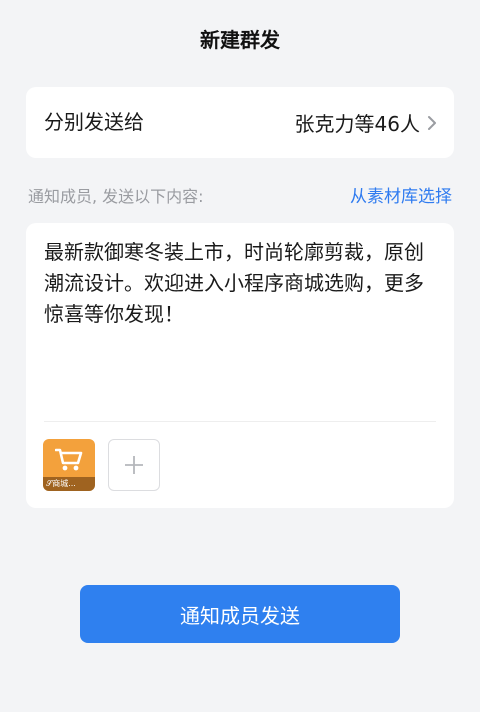 The image size is (480, 712). What do you see at coordinates (240, 614) in the screenshot?
I see `send-button: 通知成员发送` at bounding box center [240, 614].